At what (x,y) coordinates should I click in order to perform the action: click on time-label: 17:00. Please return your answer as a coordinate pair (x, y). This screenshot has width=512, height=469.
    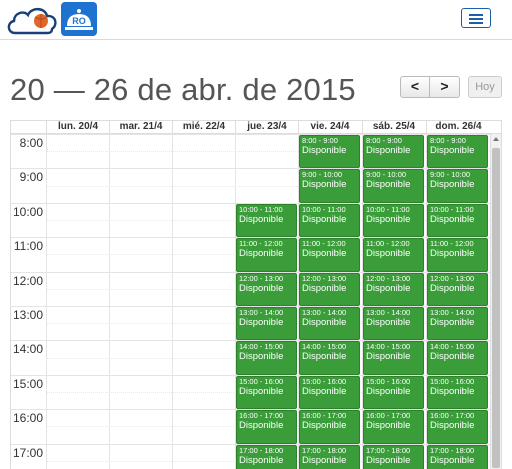
    Looking at the image, I should click on (27, 452).